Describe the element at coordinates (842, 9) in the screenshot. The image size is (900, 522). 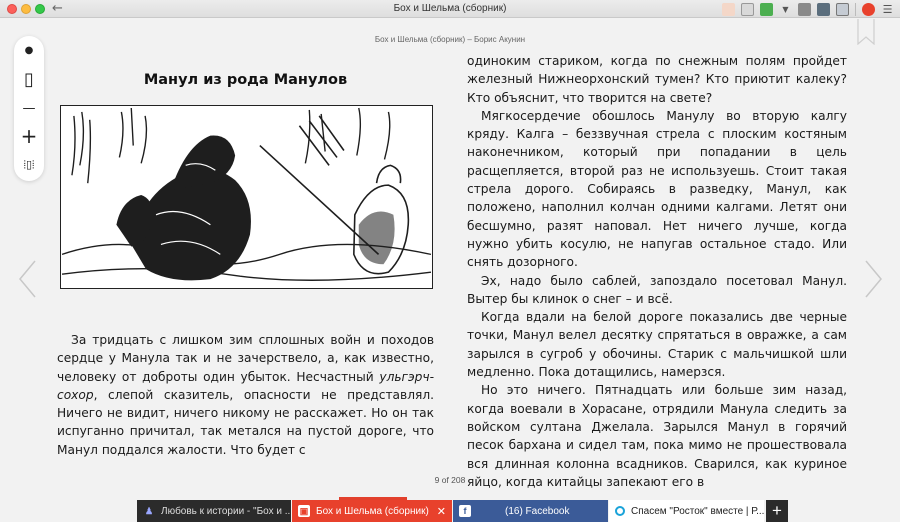
I see `calendar-extension-icon` at that location.